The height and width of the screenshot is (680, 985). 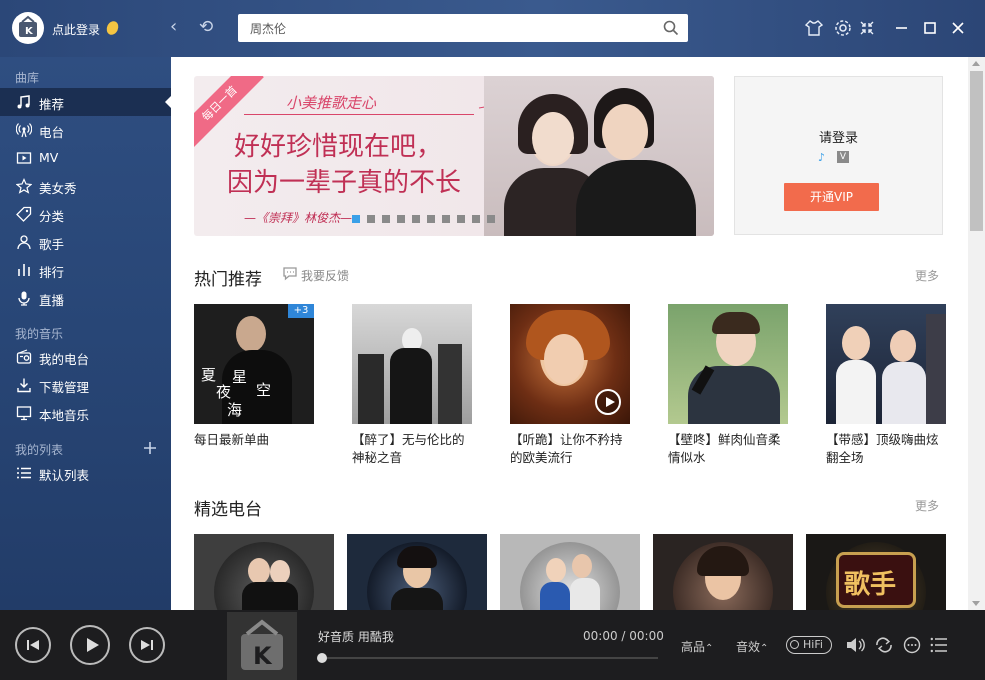 I want to click on next-icon, so click(x=147, y=645).